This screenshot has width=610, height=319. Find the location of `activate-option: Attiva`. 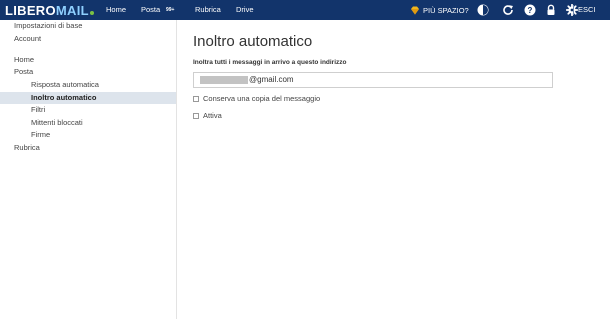

activate-option: Attiva is located at coordinates (207, 116).